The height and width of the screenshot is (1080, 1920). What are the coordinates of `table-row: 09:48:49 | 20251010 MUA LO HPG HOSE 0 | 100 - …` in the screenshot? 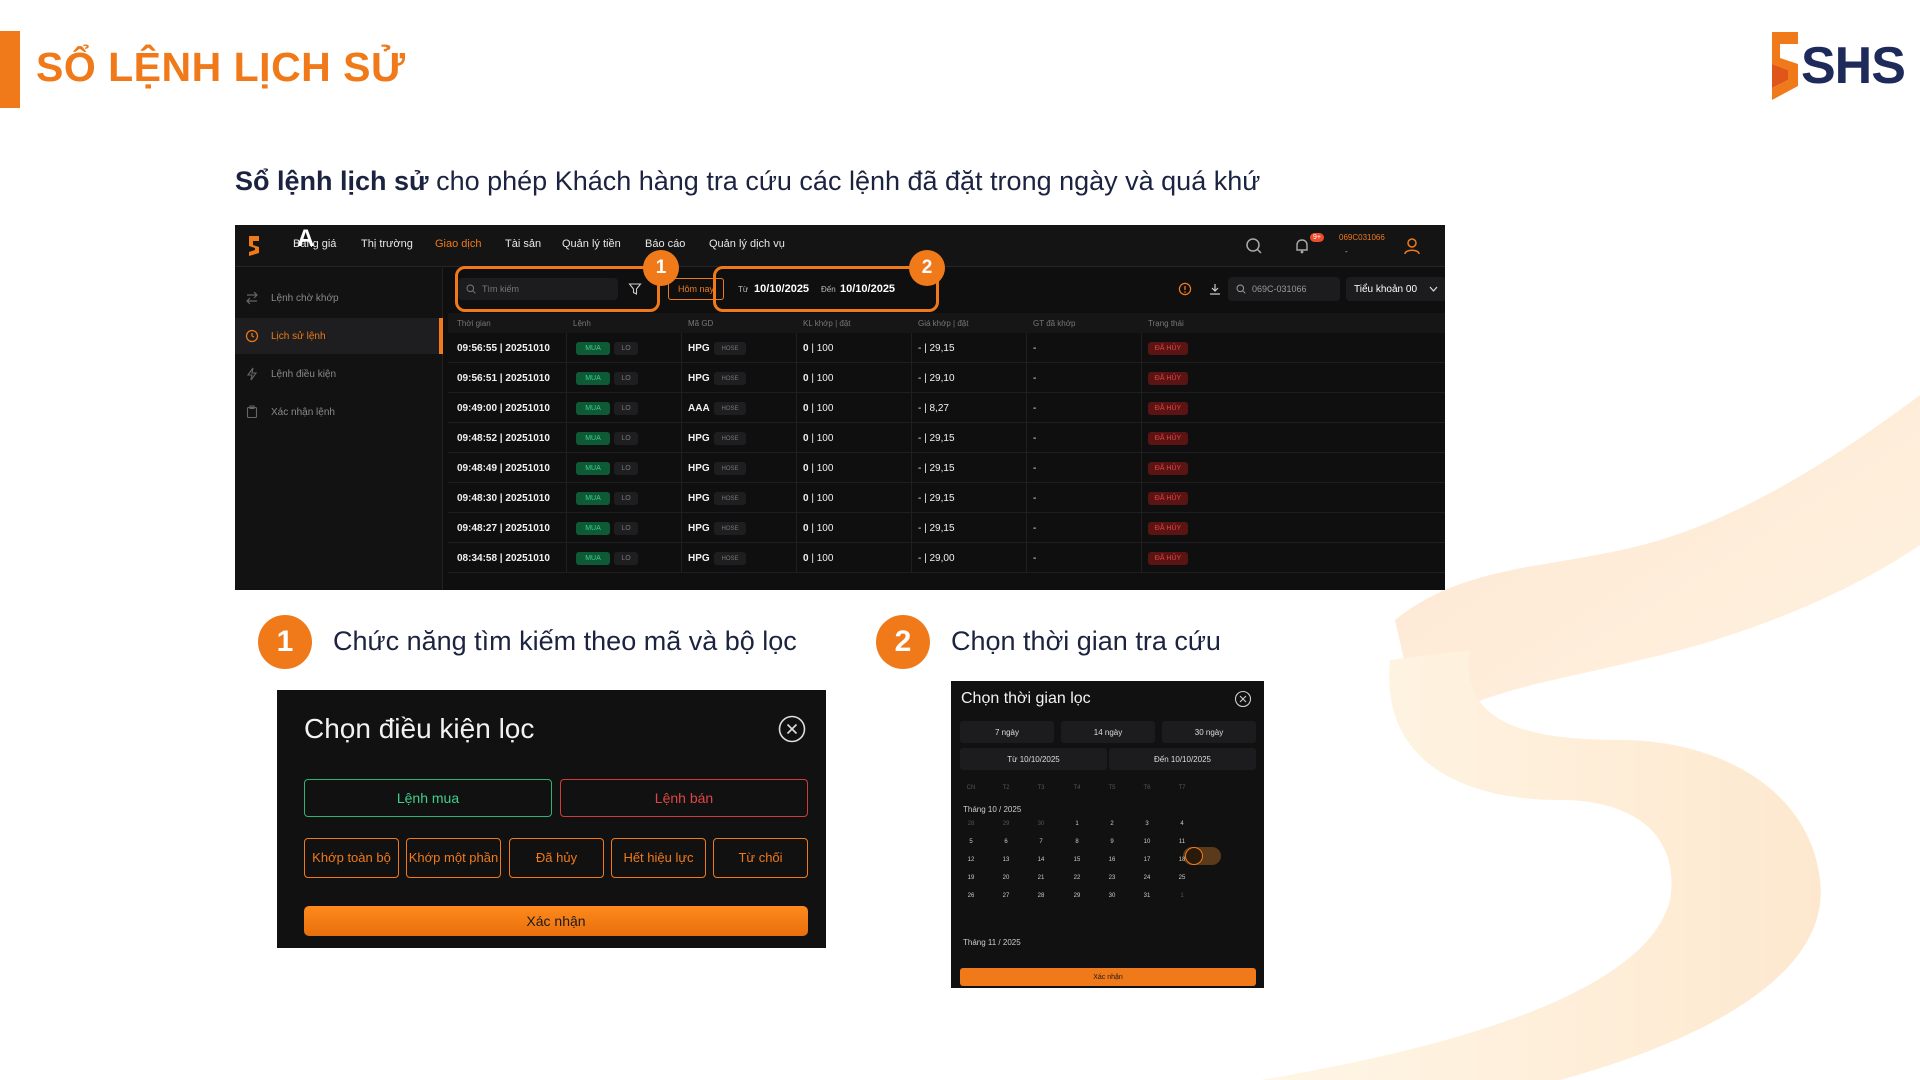 It's located at (946, 468).